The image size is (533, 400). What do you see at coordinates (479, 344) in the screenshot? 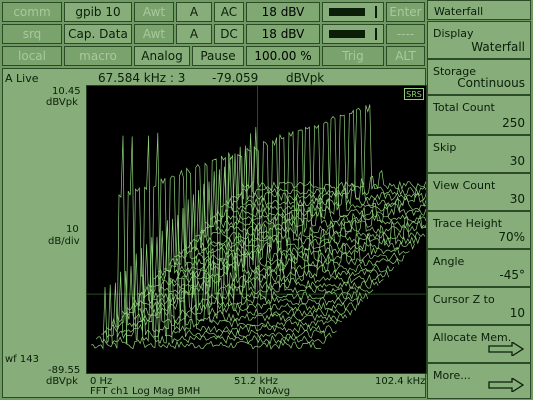
I see `allocate-mem-softkey: Allocate Mem.` at bounding box center [479, 344].